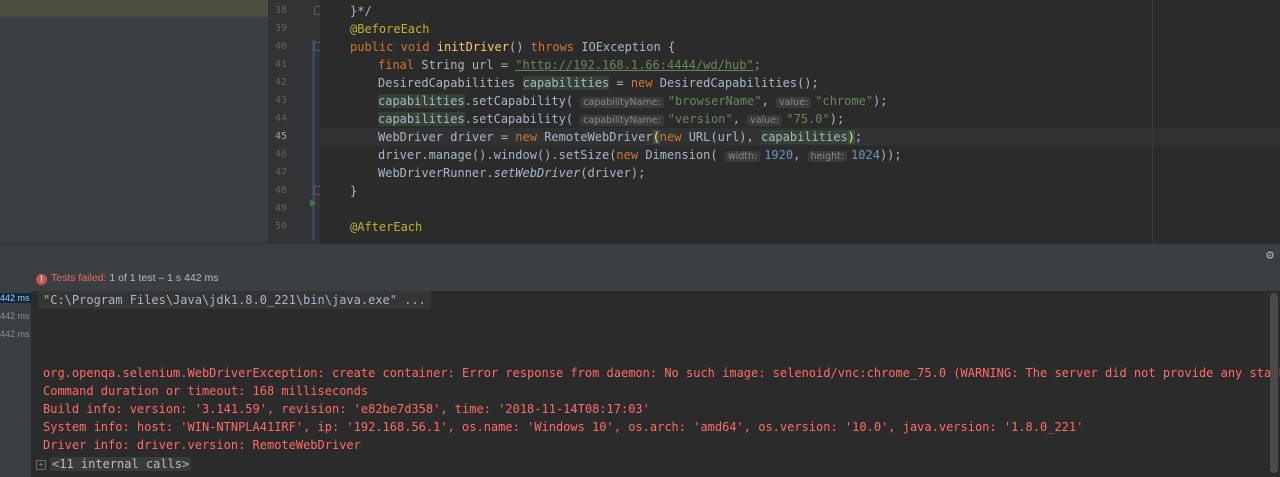  I want to click on error-icon: !, so click(41, 279).